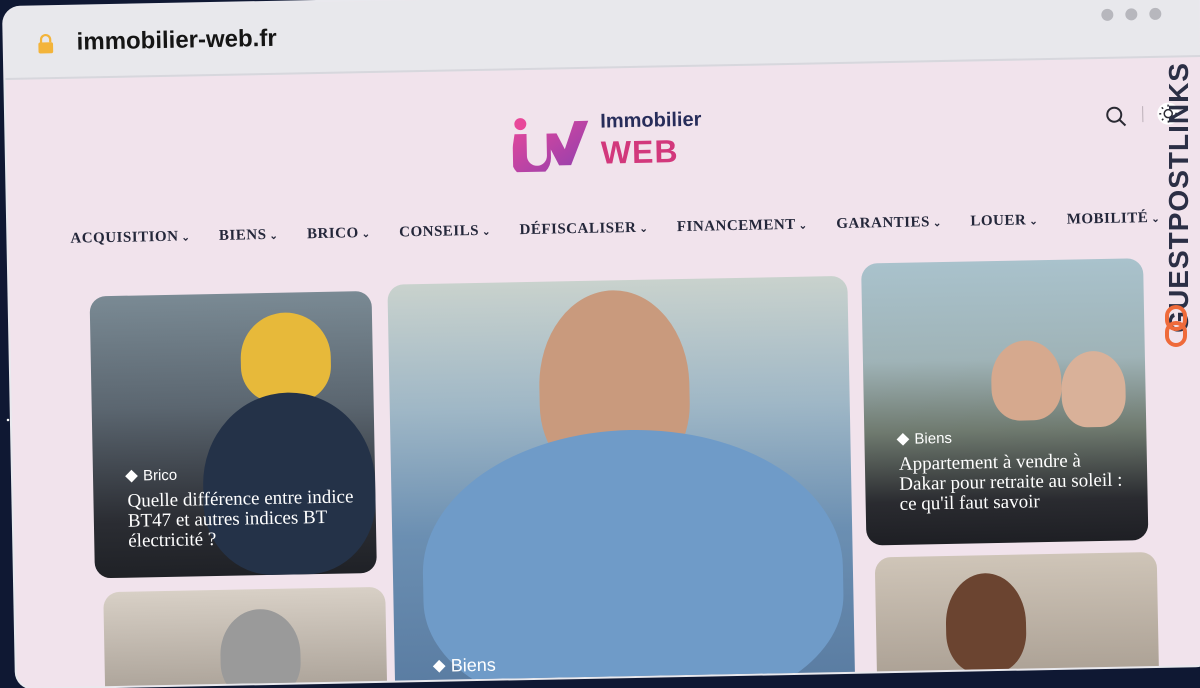 This screenshot has height=688, width=1200. Describe the element at coordinates (1142, 114) in the screenshot. I see `header-divider` at that location.